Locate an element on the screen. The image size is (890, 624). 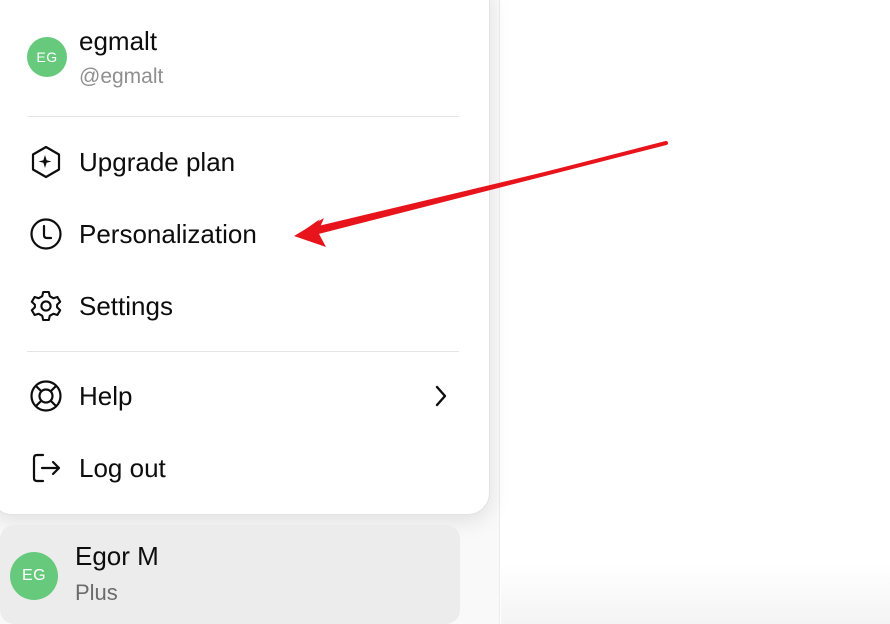
profile-handle: @egmalt is located at coordinates (121, 76).